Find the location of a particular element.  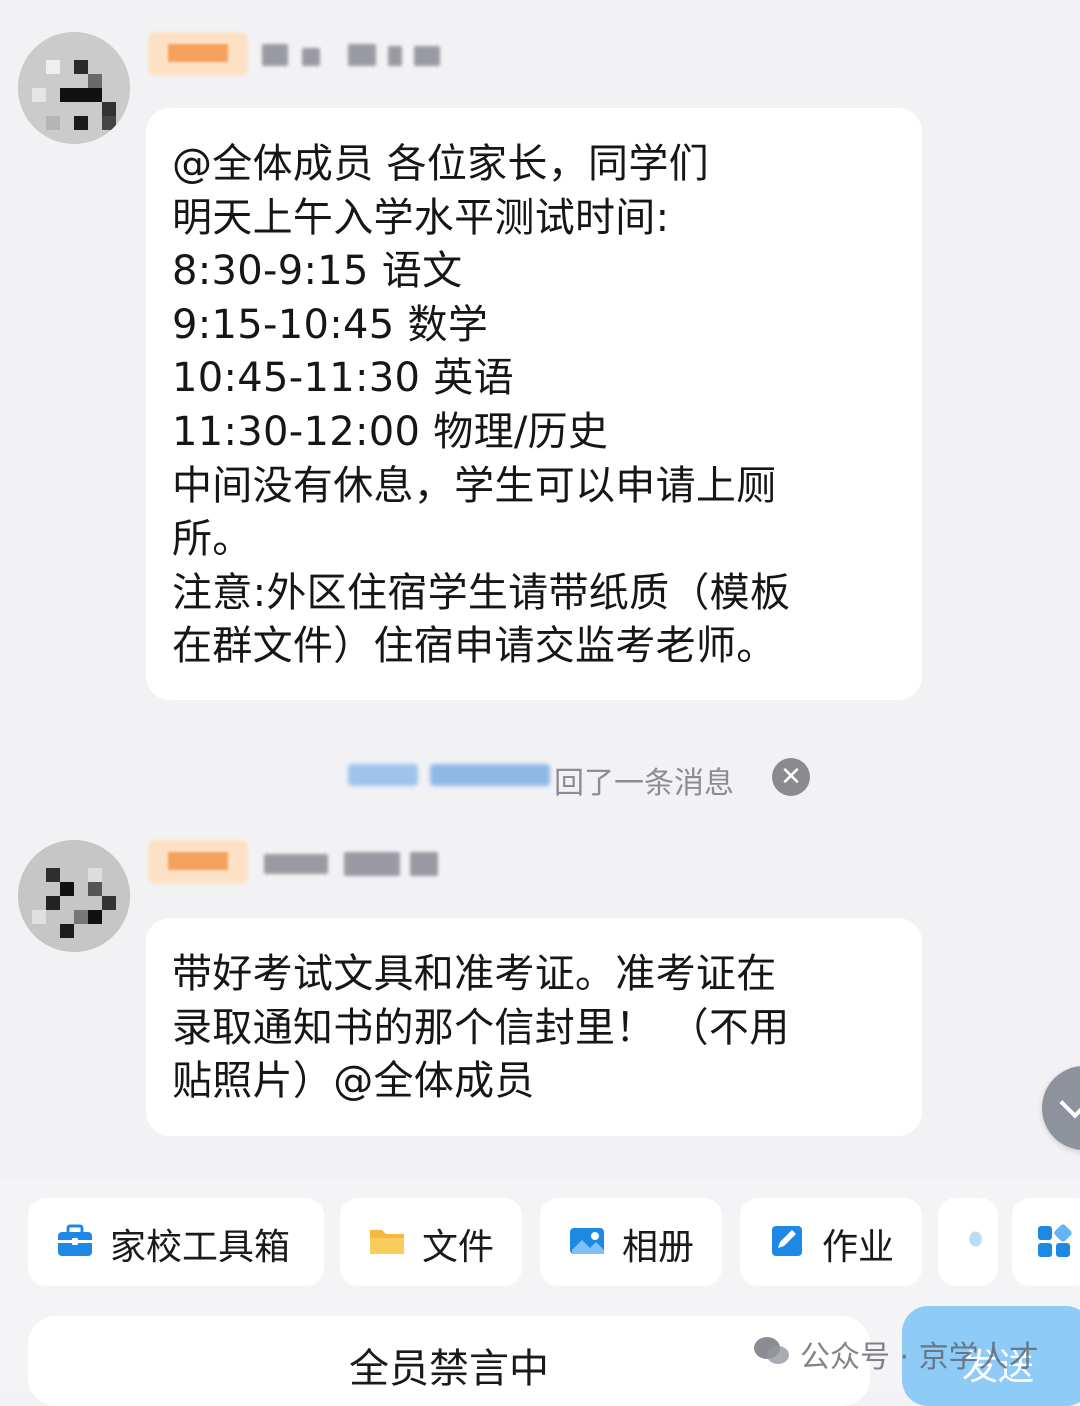

bubble-icon is located at coordinates (975, 1239).